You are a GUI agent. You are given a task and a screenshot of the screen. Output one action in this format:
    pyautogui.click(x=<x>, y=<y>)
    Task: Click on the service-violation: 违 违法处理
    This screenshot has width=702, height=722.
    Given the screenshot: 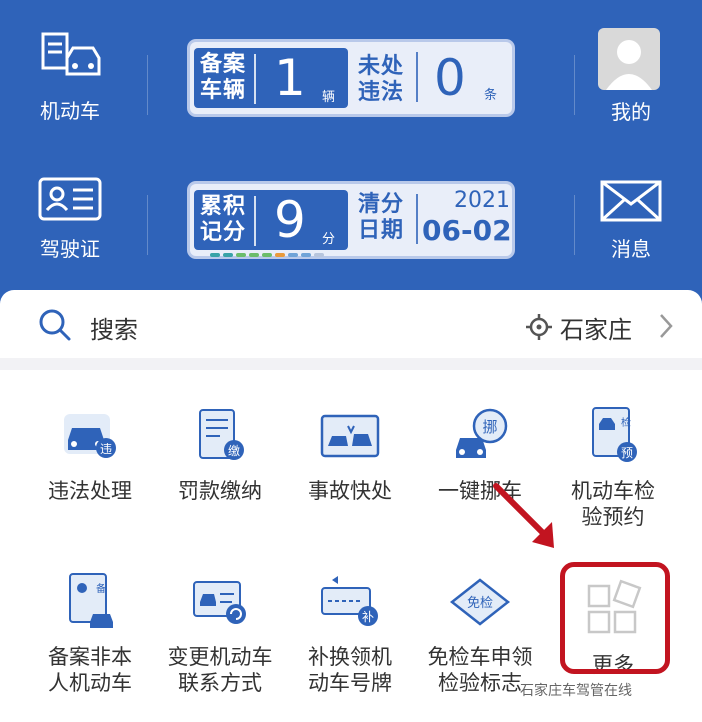 What is the action you would take?
    pyautogui.click(x=90, y=454)
    